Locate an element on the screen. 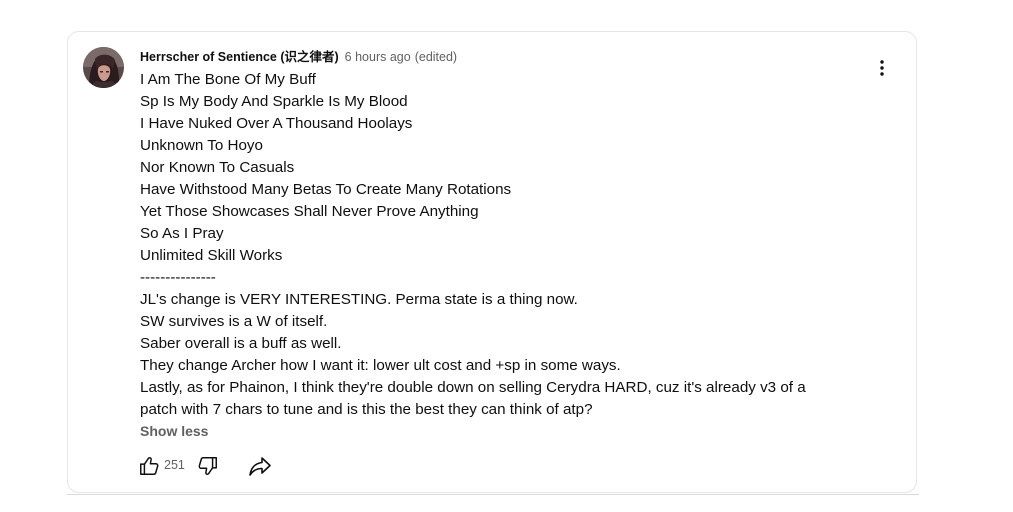 Image resolution: width=1013 pixels, height=512 pixels. show-less-button: Show less is located at coordinates (174, 431).